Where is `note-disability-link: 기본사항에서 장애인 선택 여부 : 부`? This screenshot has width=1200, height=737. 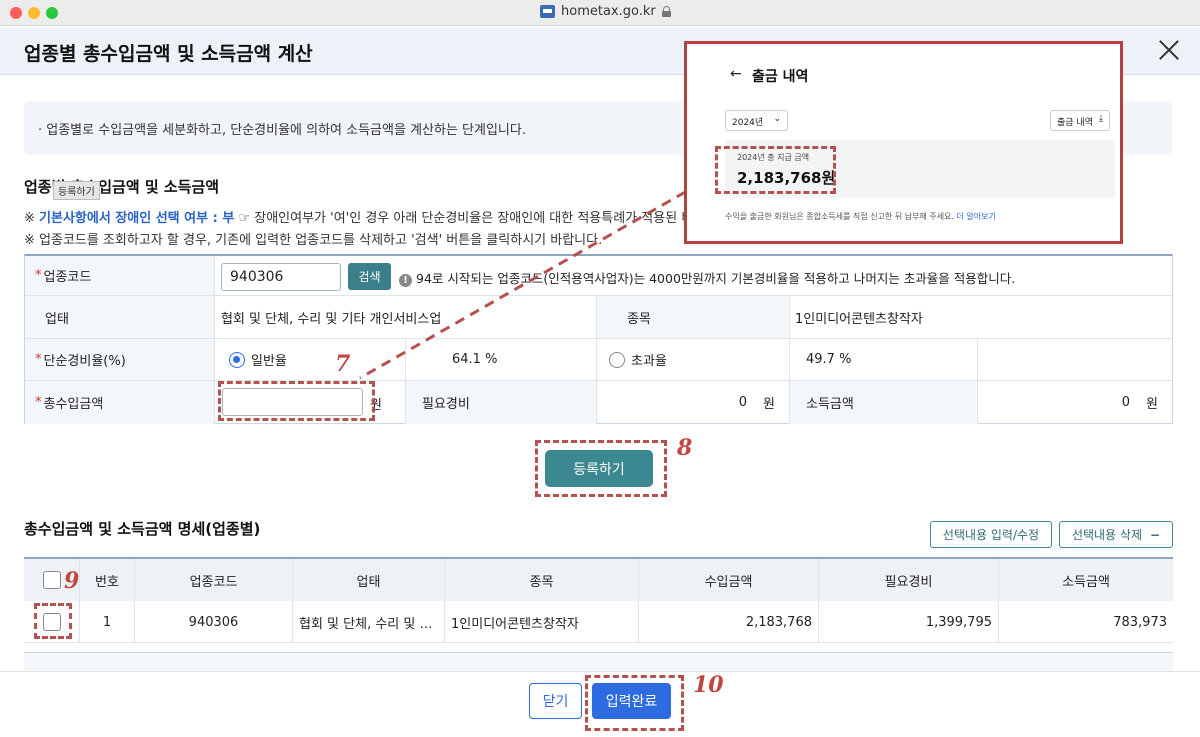 note-disability-link: 기본사항에서 장애인 선택 여부 : 부 is located at coordinates (136, 218).